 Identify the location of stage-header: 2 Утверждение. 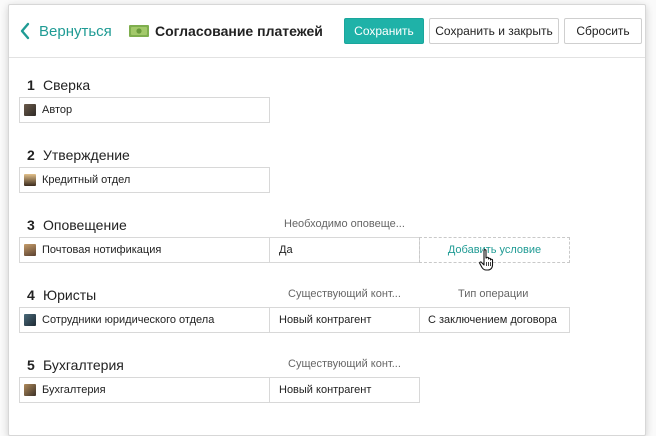
(78, 155).